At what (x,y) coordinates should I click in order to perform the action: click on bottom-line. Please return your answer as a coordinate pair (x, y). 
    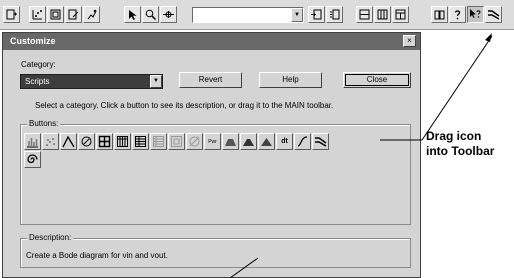
    Looking at the image, I should click on (244, 267).